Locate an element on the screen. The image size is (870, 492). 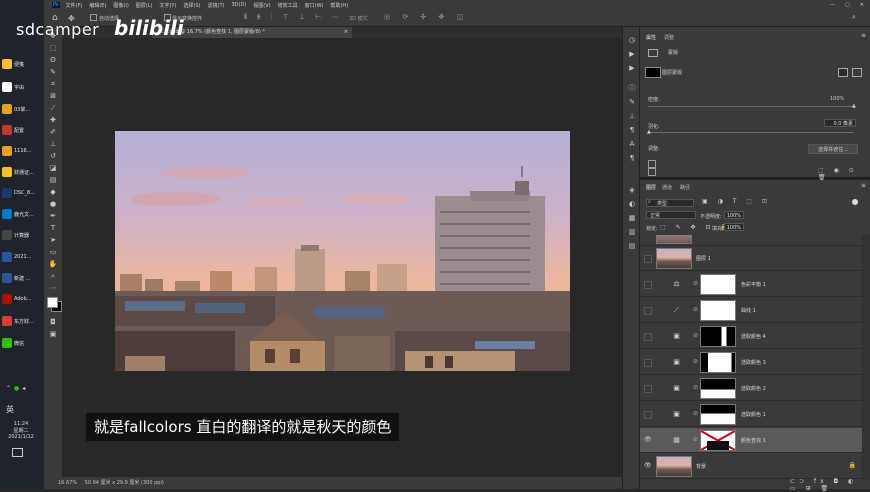
wechat-tray-icon: ● is located at coordinates (16, 388).